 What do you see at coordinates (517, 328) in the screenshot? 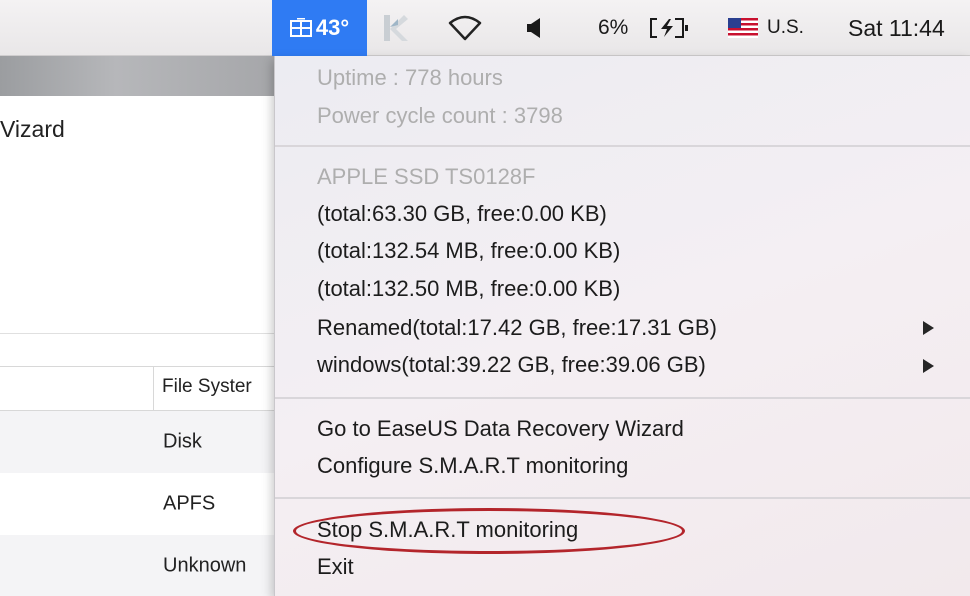
I see `menu-item-partition-renamed: Renamed(total:17.42 GB, free:17.31 GB)` at bounding box center [517, 328].